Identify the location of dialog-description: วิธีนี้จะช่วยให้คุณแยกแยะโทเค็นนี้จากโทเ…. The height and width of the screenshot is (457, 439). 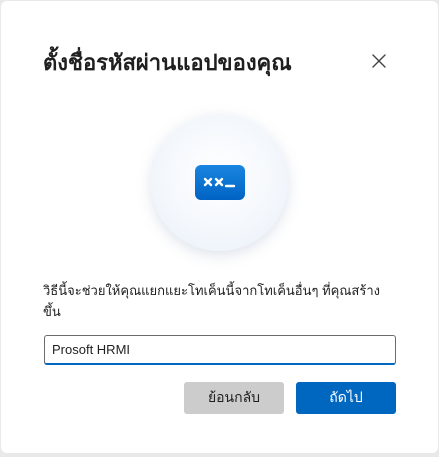
(211, 301).